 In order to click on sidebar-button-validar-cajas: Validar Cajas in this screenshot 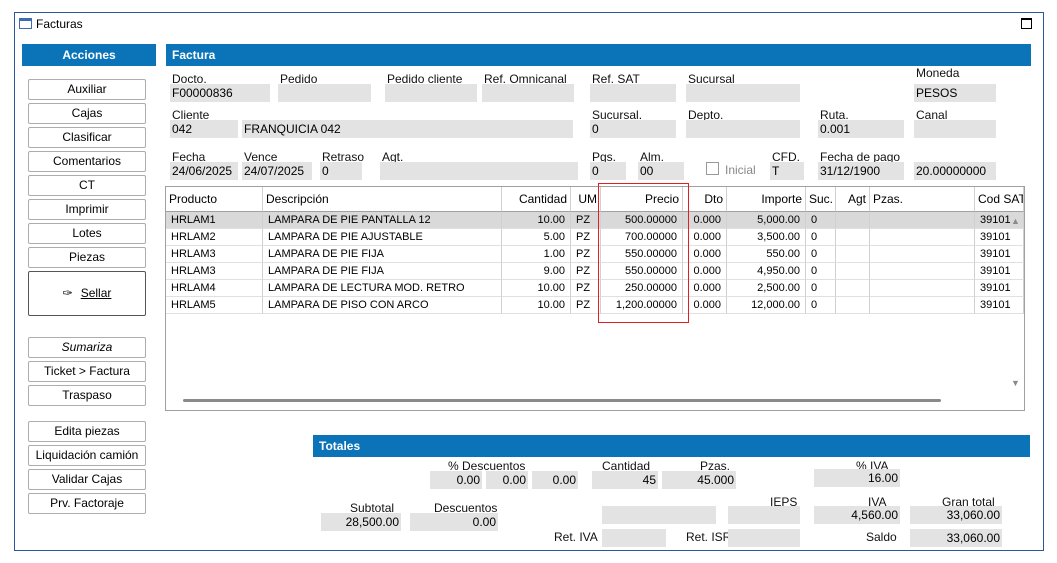, I will do `click(87, 479)`.